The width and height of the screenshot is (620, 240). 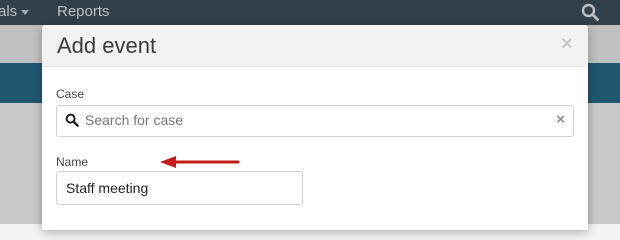 What do you see at coordinates (107, 188) in the screenshot?
I see `name-input-value: Staff meeting` at bounding box center [107, 188].